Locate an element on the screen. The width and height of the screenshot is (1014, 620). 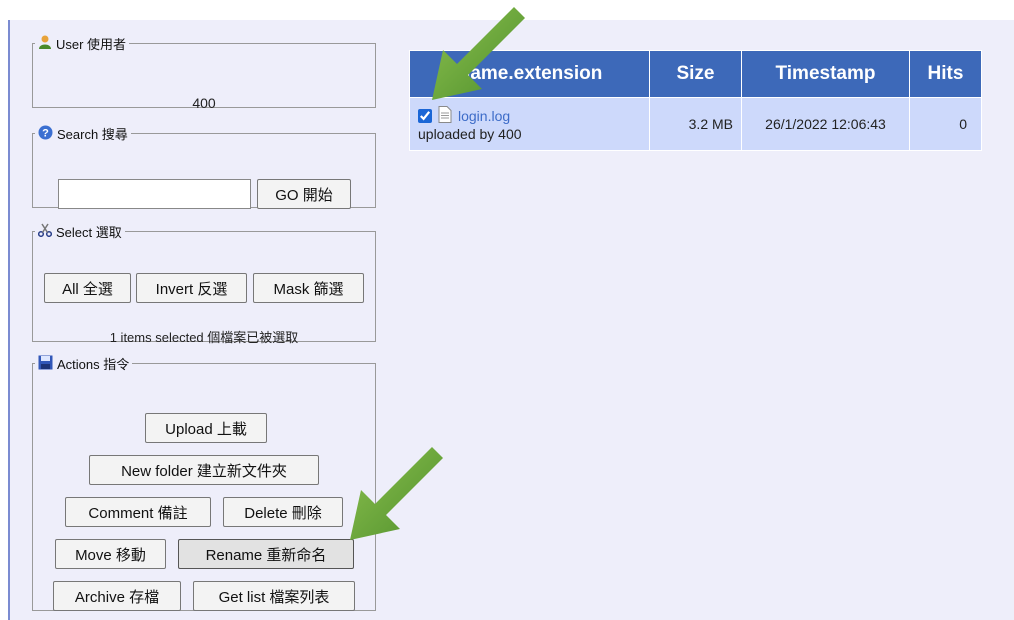
search-legend: ? Search 搜尋 is located at coordinates (83, 133).